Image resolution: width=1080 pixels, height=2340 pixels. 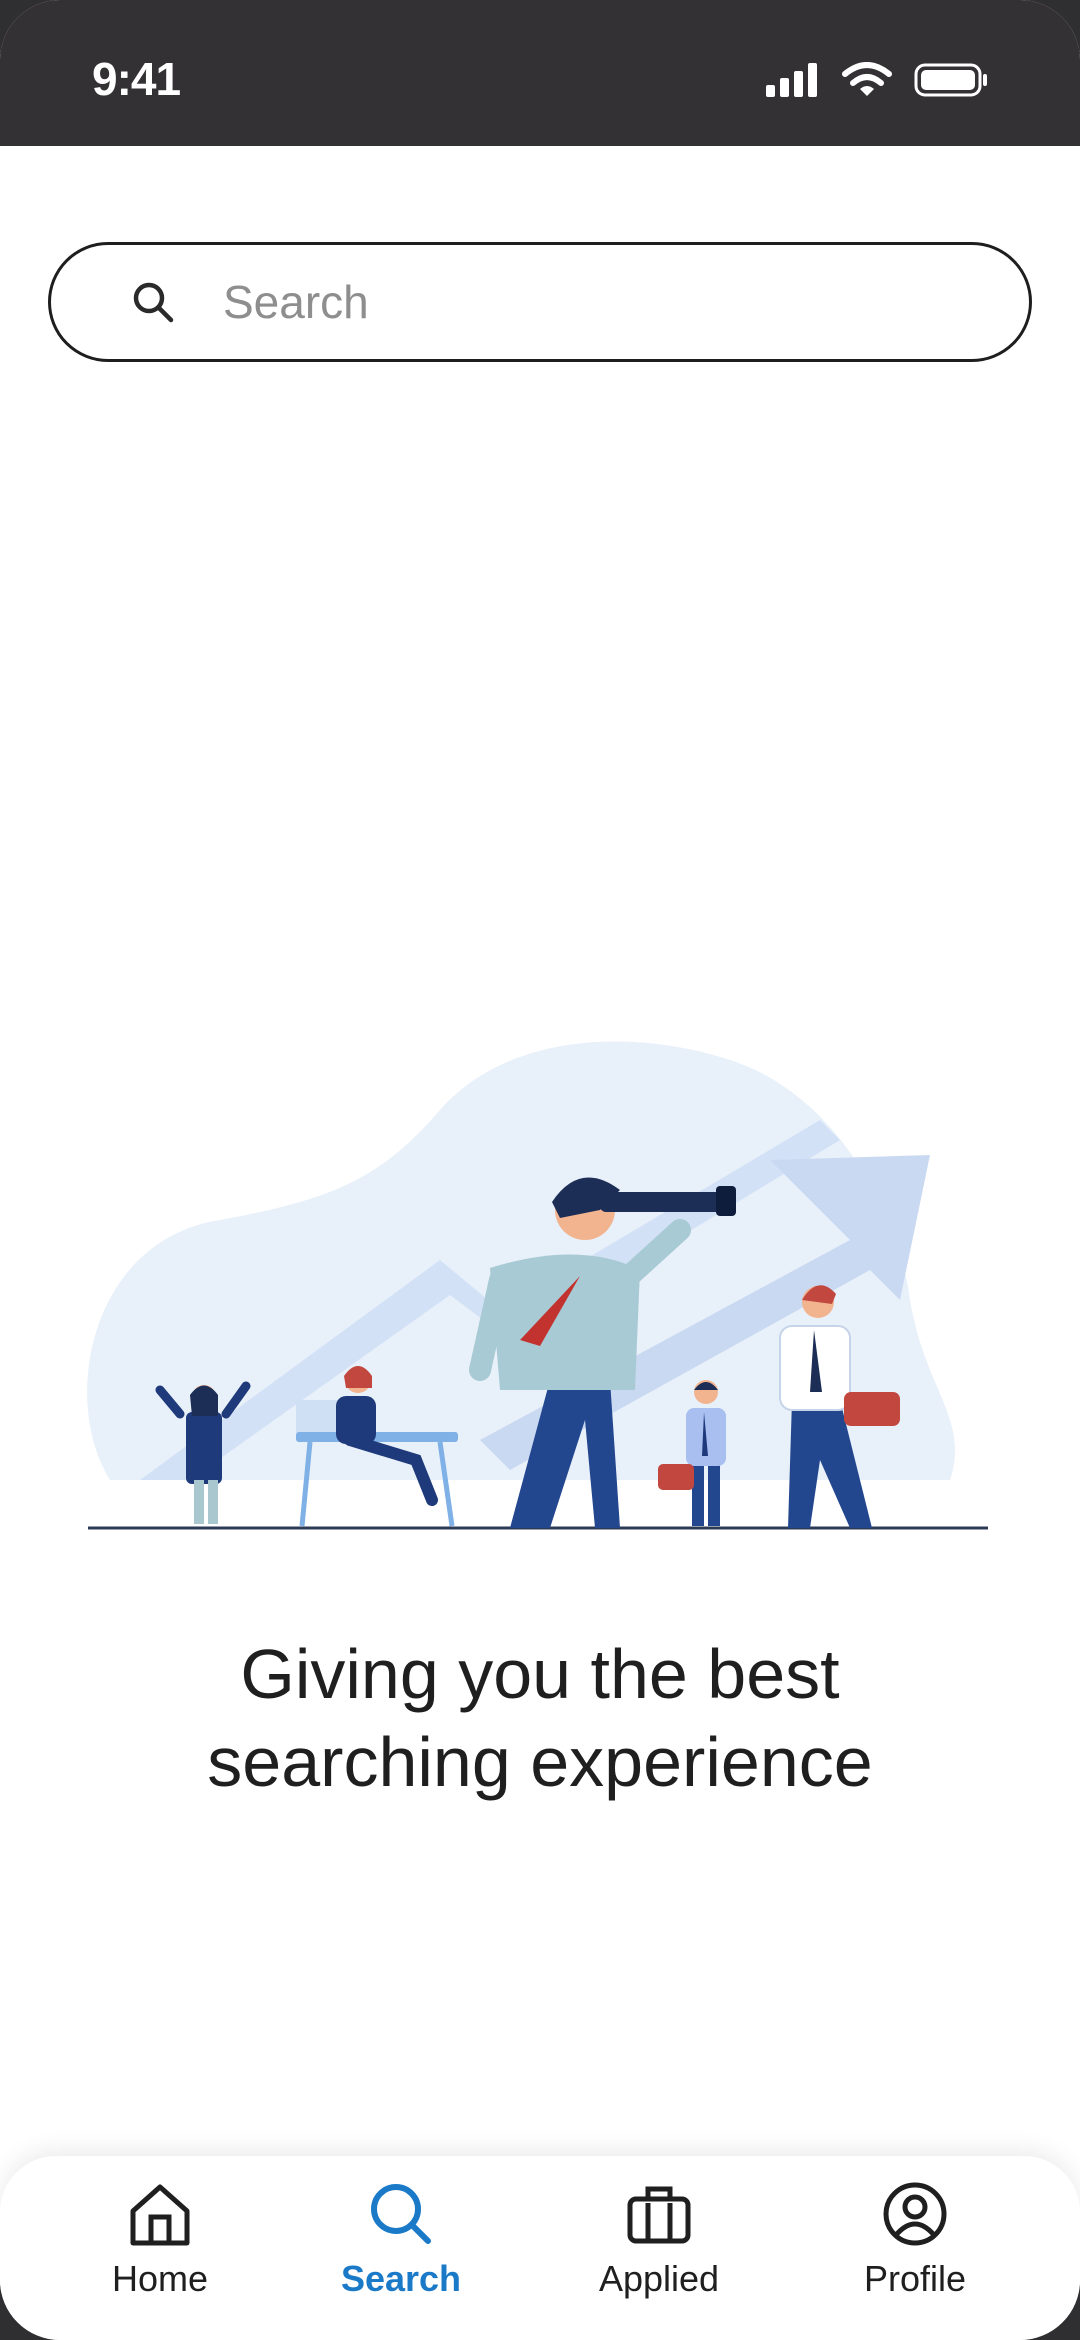 I want to click on wifi-icon, so click(x=867, y=79).